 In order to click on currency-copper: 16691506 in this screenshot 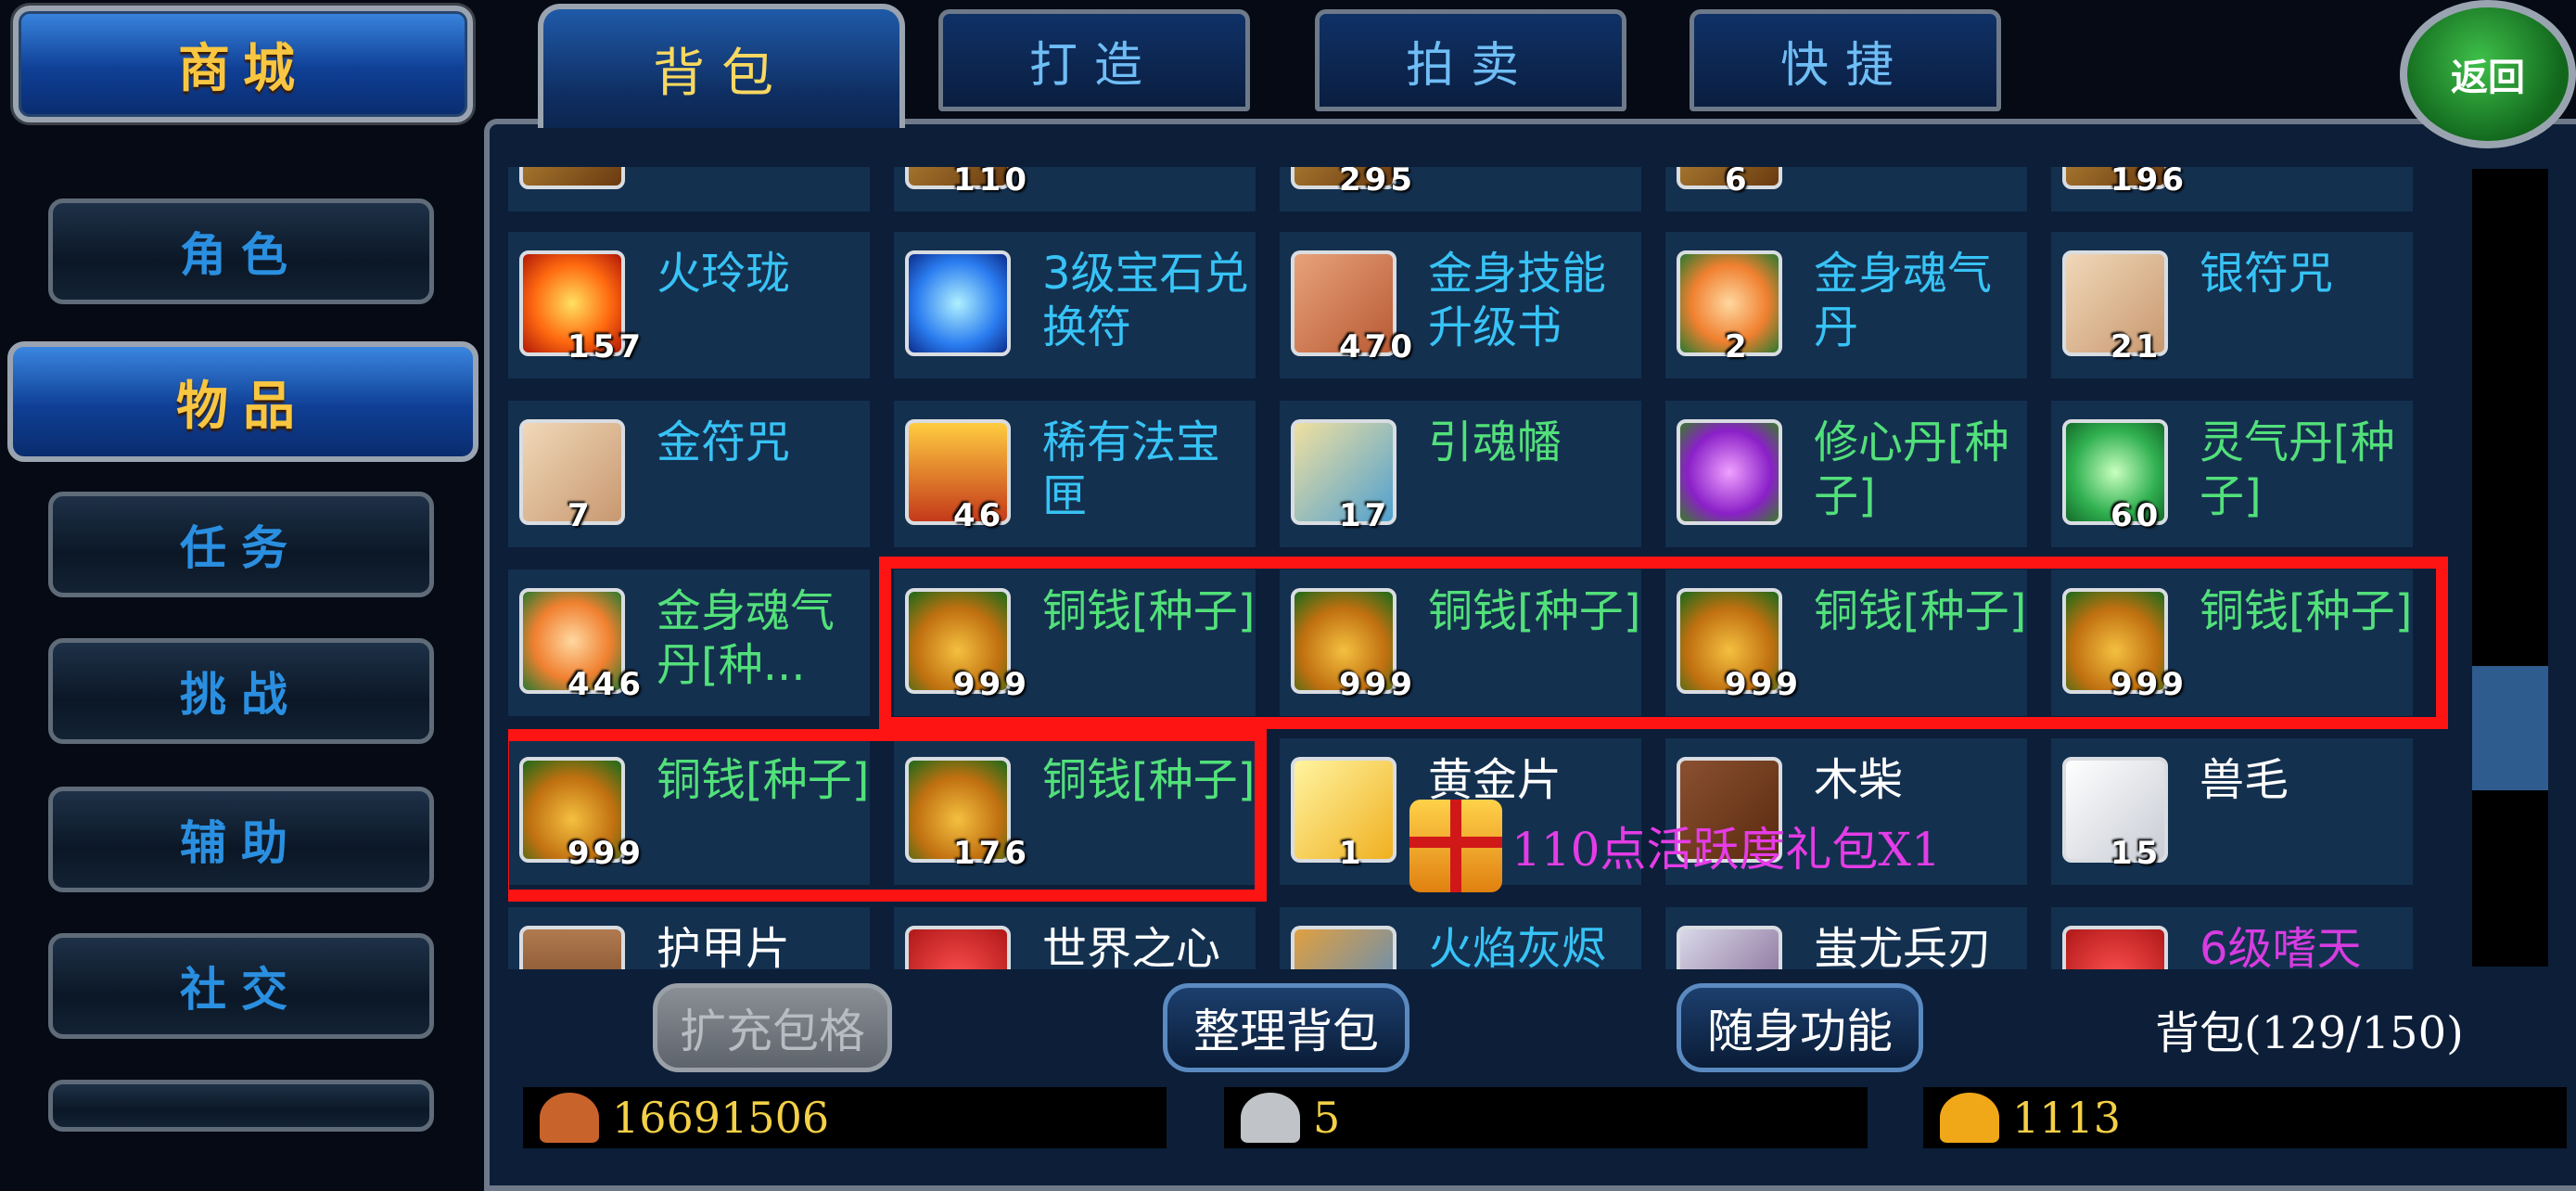, I will do `click(845, 1117)`.